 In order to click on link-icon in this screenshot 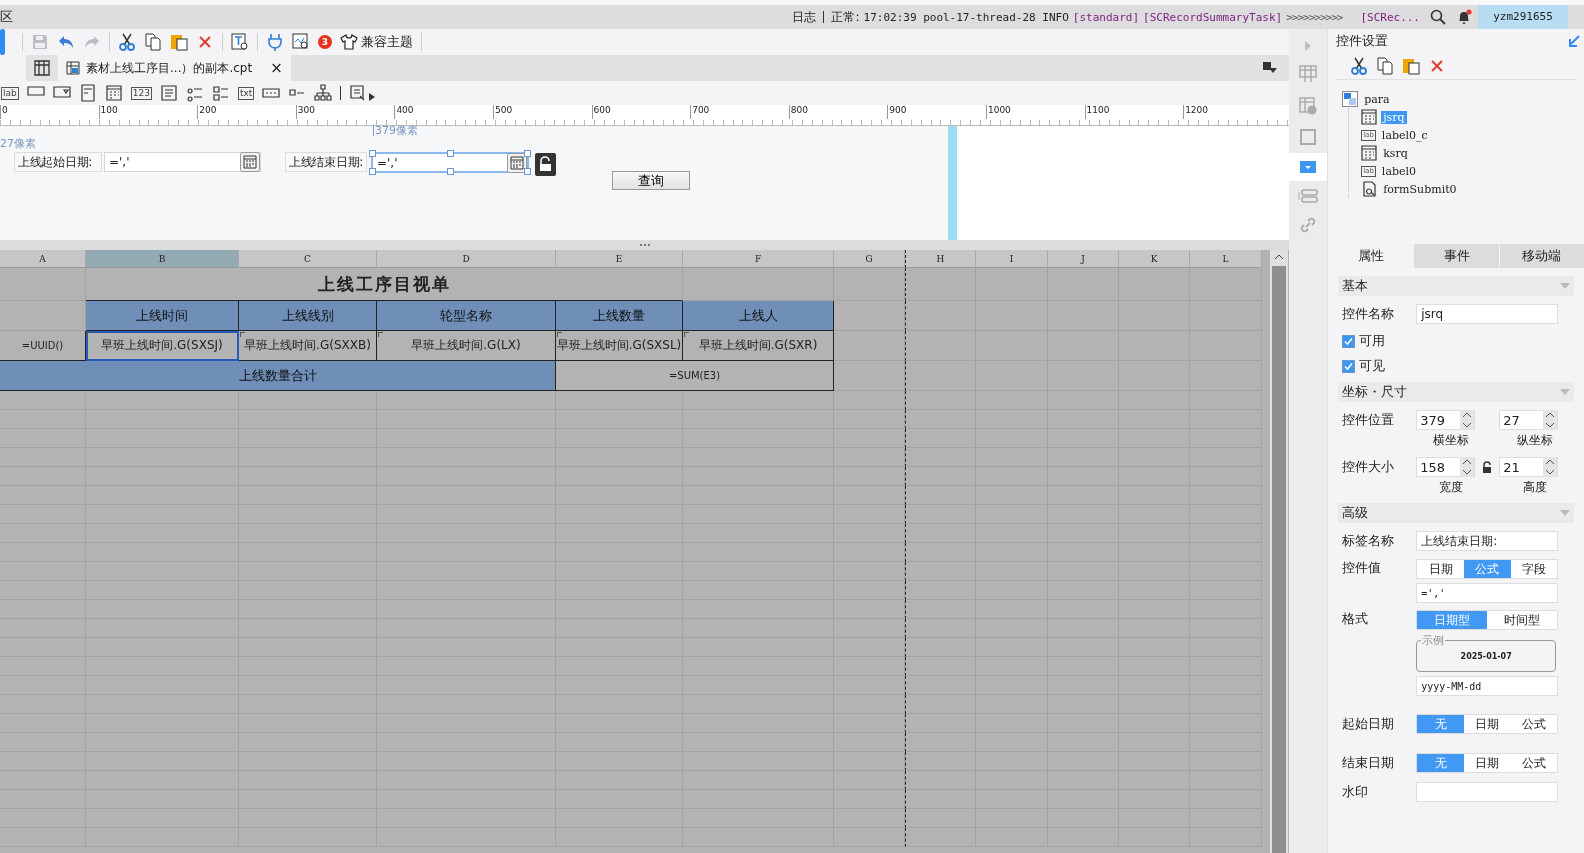, I will do `click(1308, 225)`.